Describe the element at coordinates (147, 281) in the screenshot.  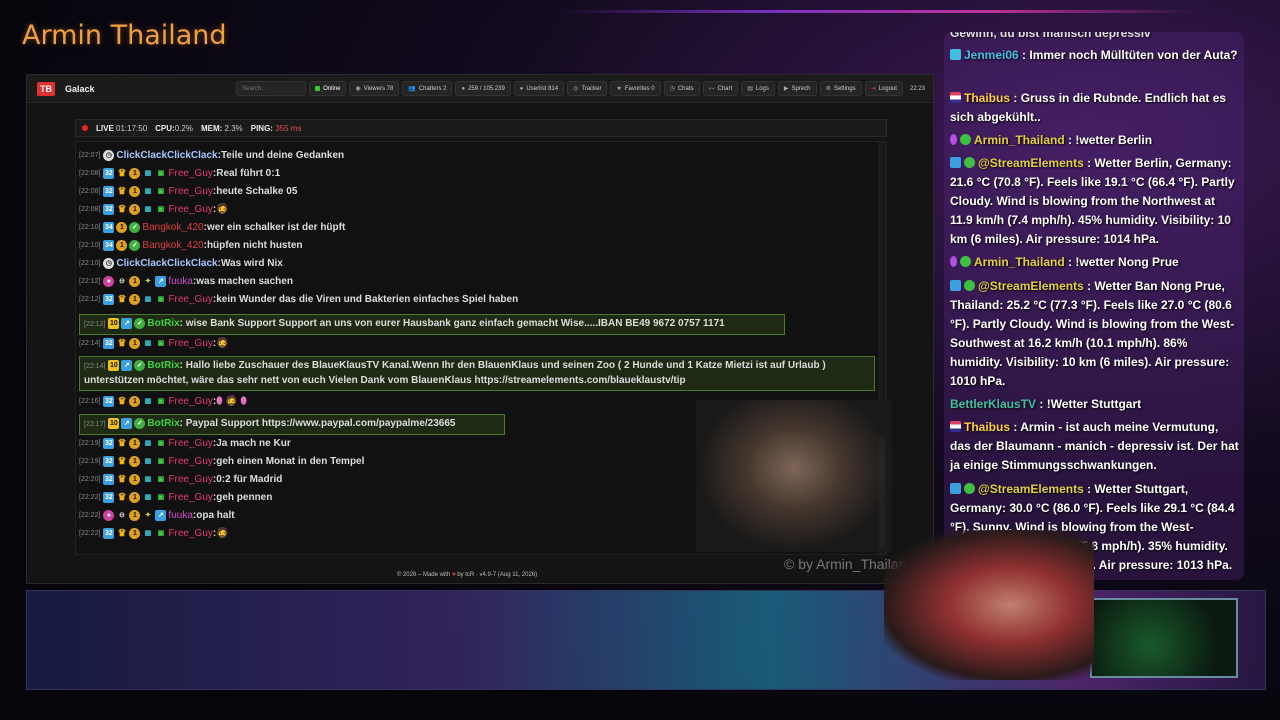
I see `sparkle-icon: ✦` at that location.